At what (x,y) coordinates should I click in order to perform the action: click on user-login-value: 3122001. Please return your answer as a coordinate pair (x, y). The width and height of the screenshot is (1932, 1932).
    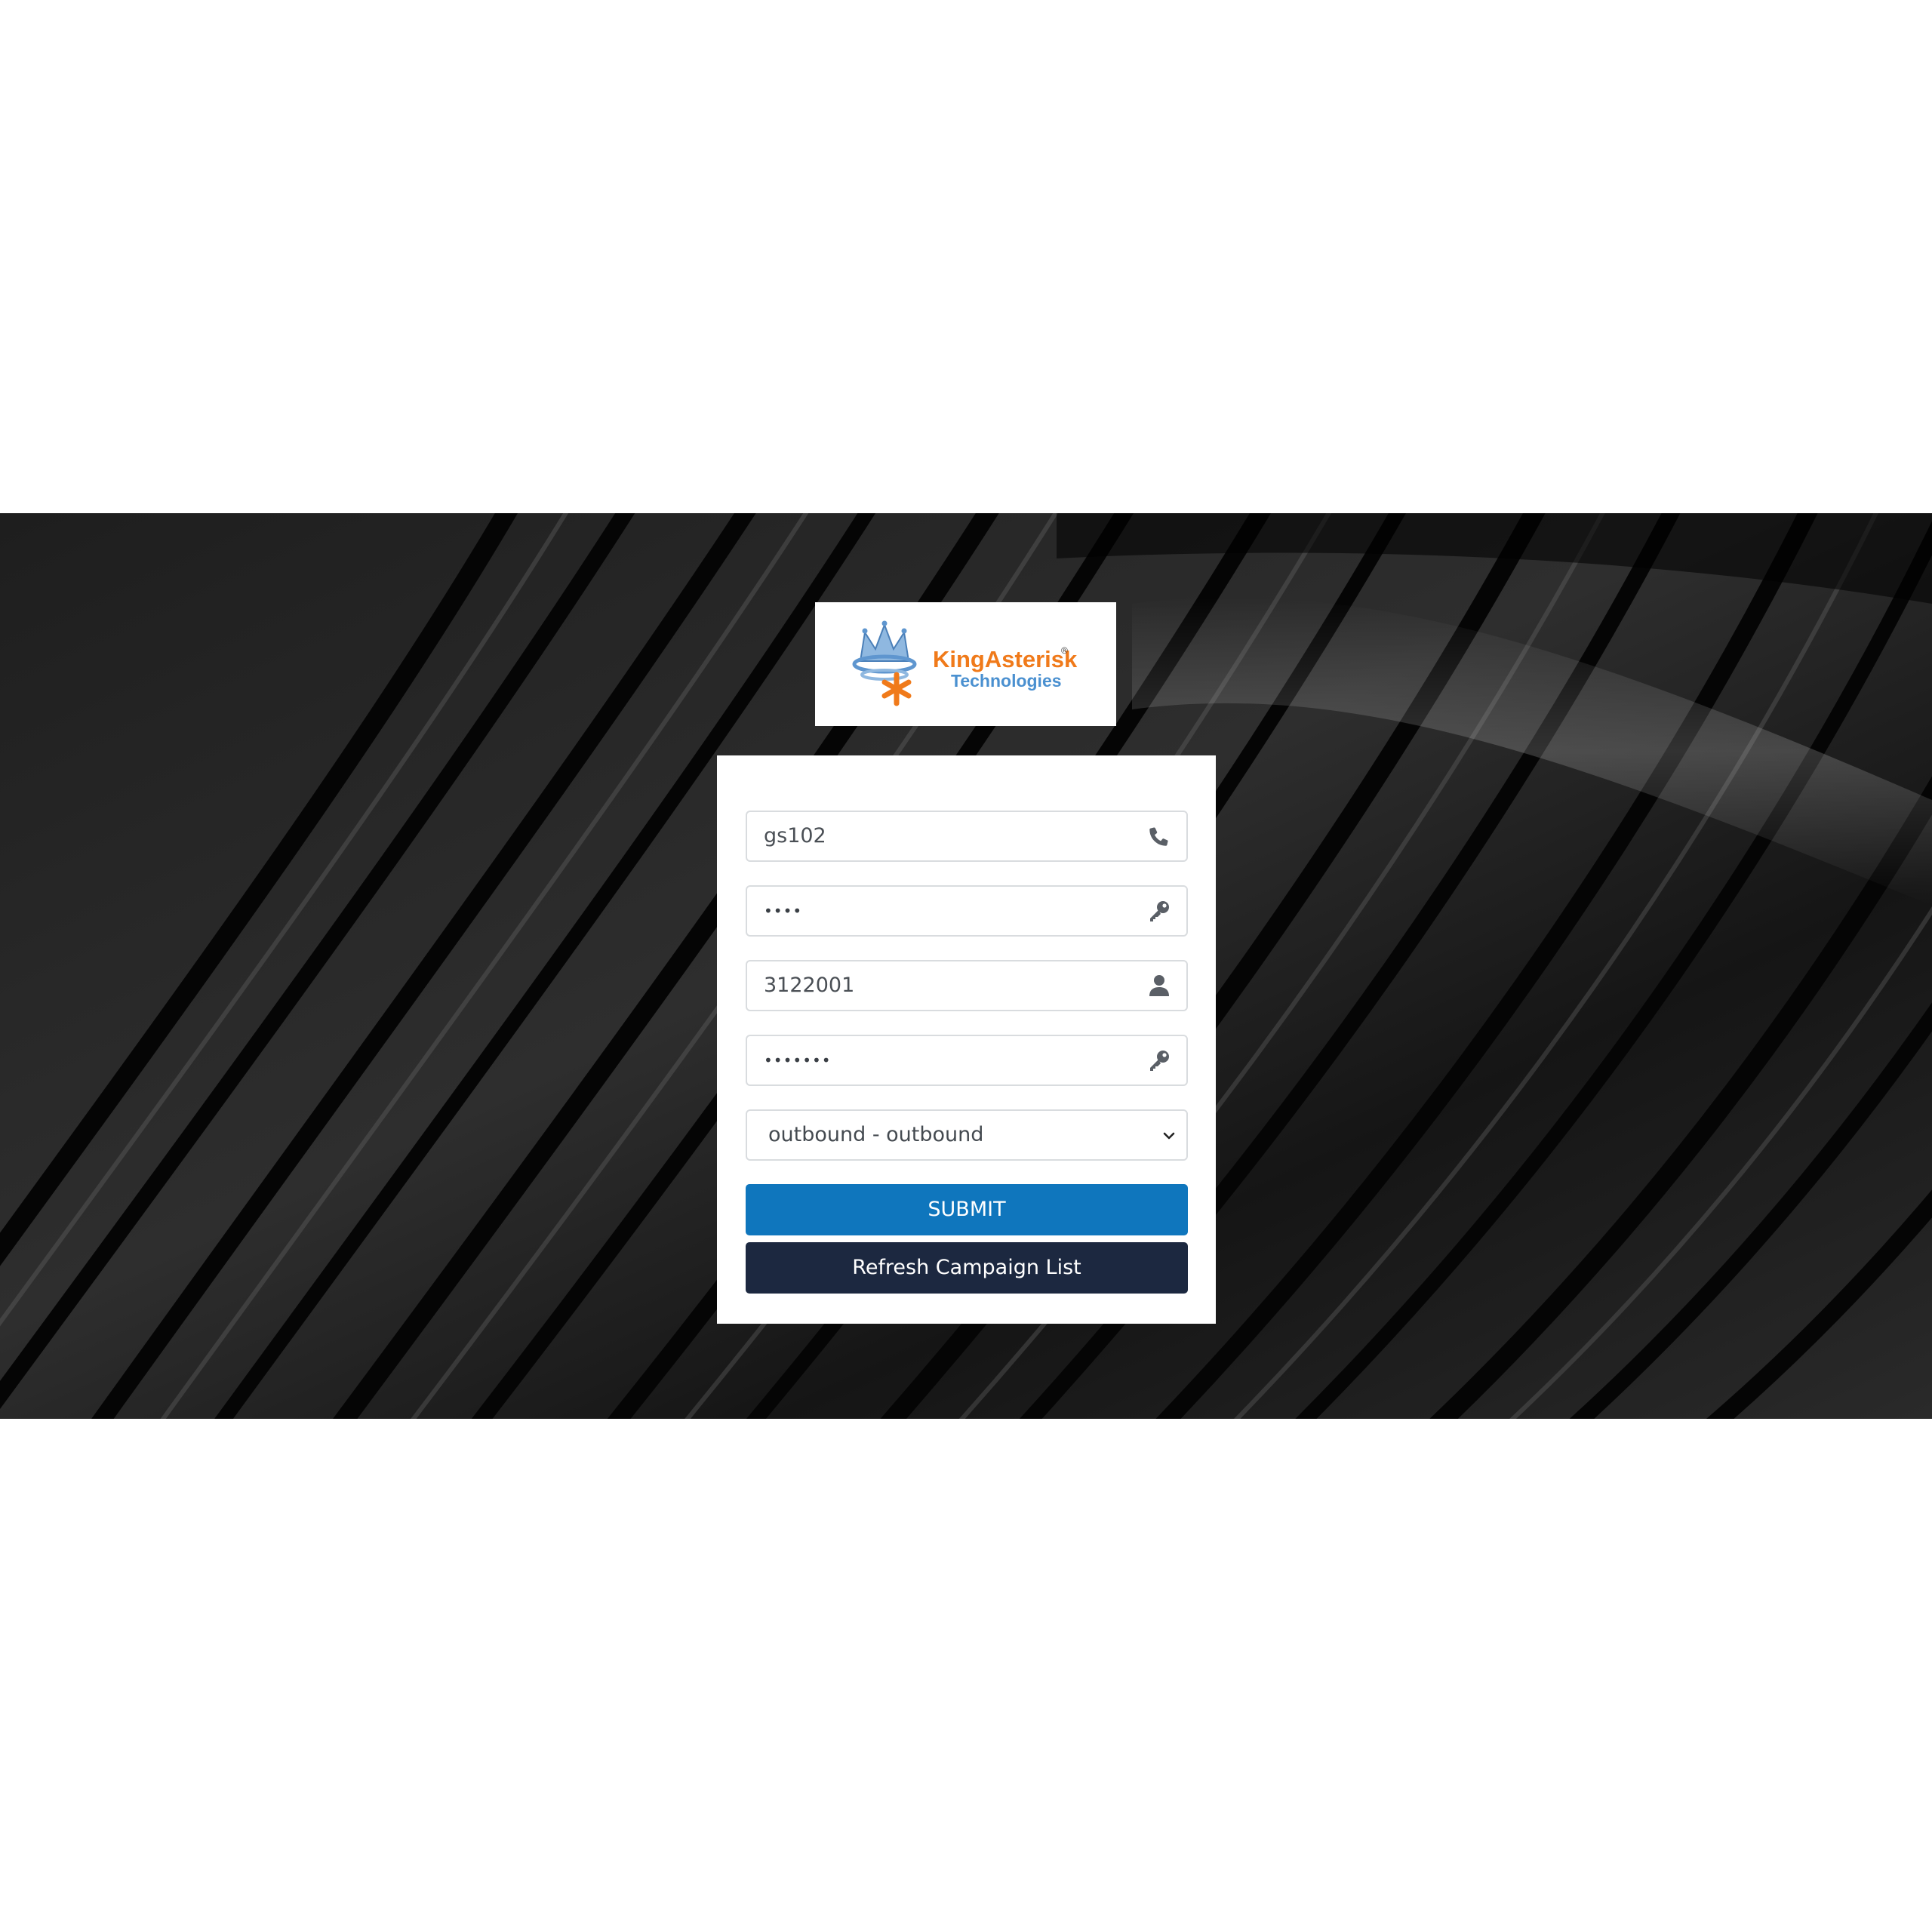
    Looking at the image, I should click on (809, 985).